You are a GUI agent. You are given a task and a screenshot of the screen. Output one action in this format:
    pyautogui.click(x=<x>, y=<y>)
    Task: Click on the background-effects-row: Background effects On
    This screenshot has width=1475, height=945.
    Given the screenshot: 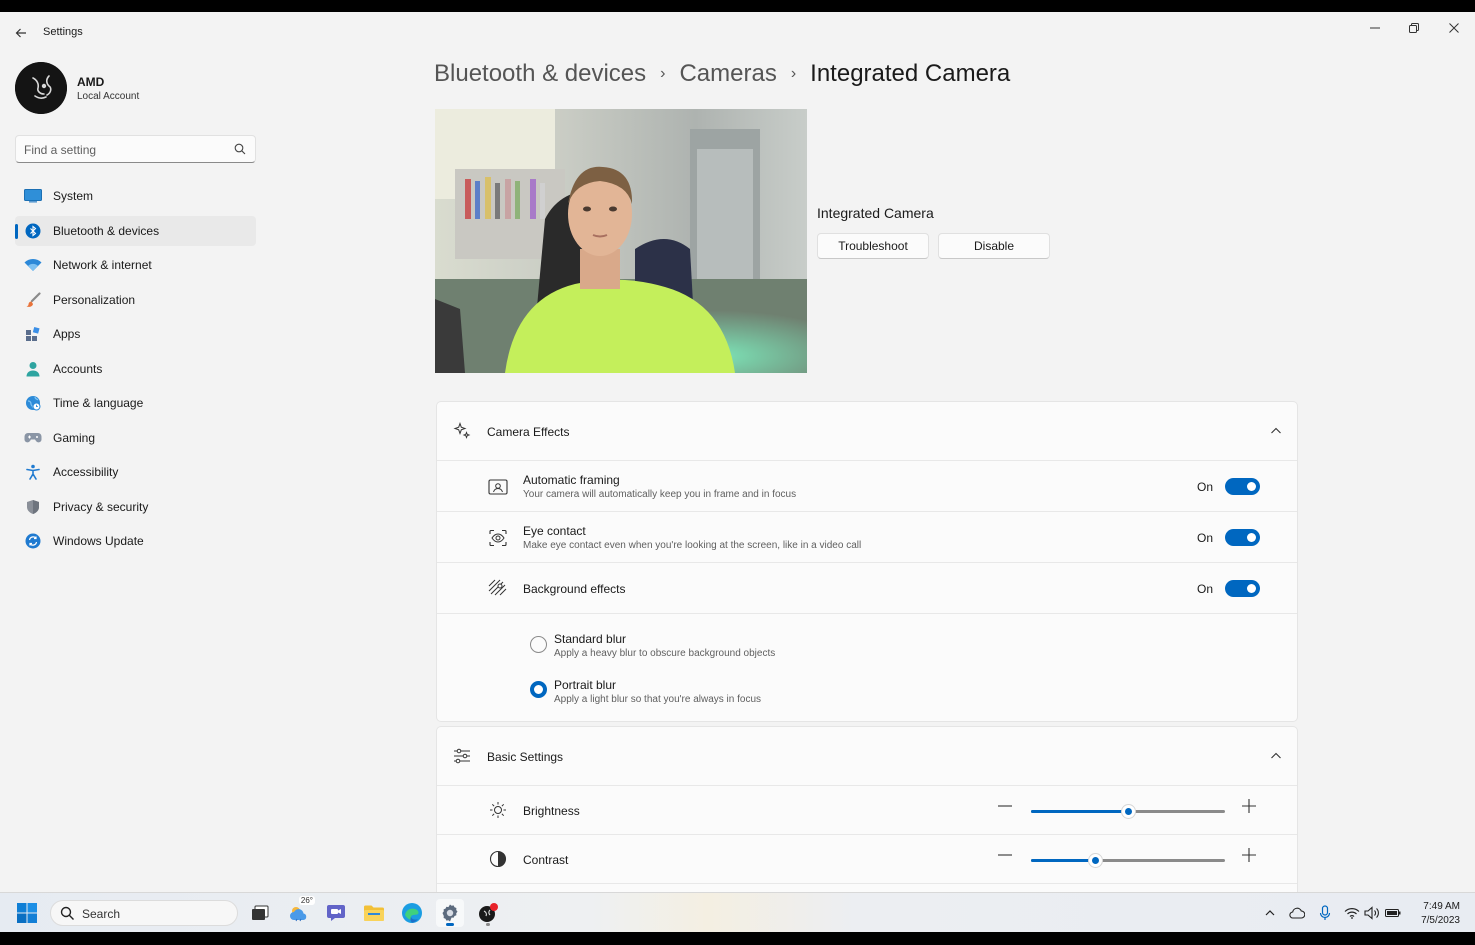 What is the action you would take?
    pyautogui.click(x=867, y=588)
    